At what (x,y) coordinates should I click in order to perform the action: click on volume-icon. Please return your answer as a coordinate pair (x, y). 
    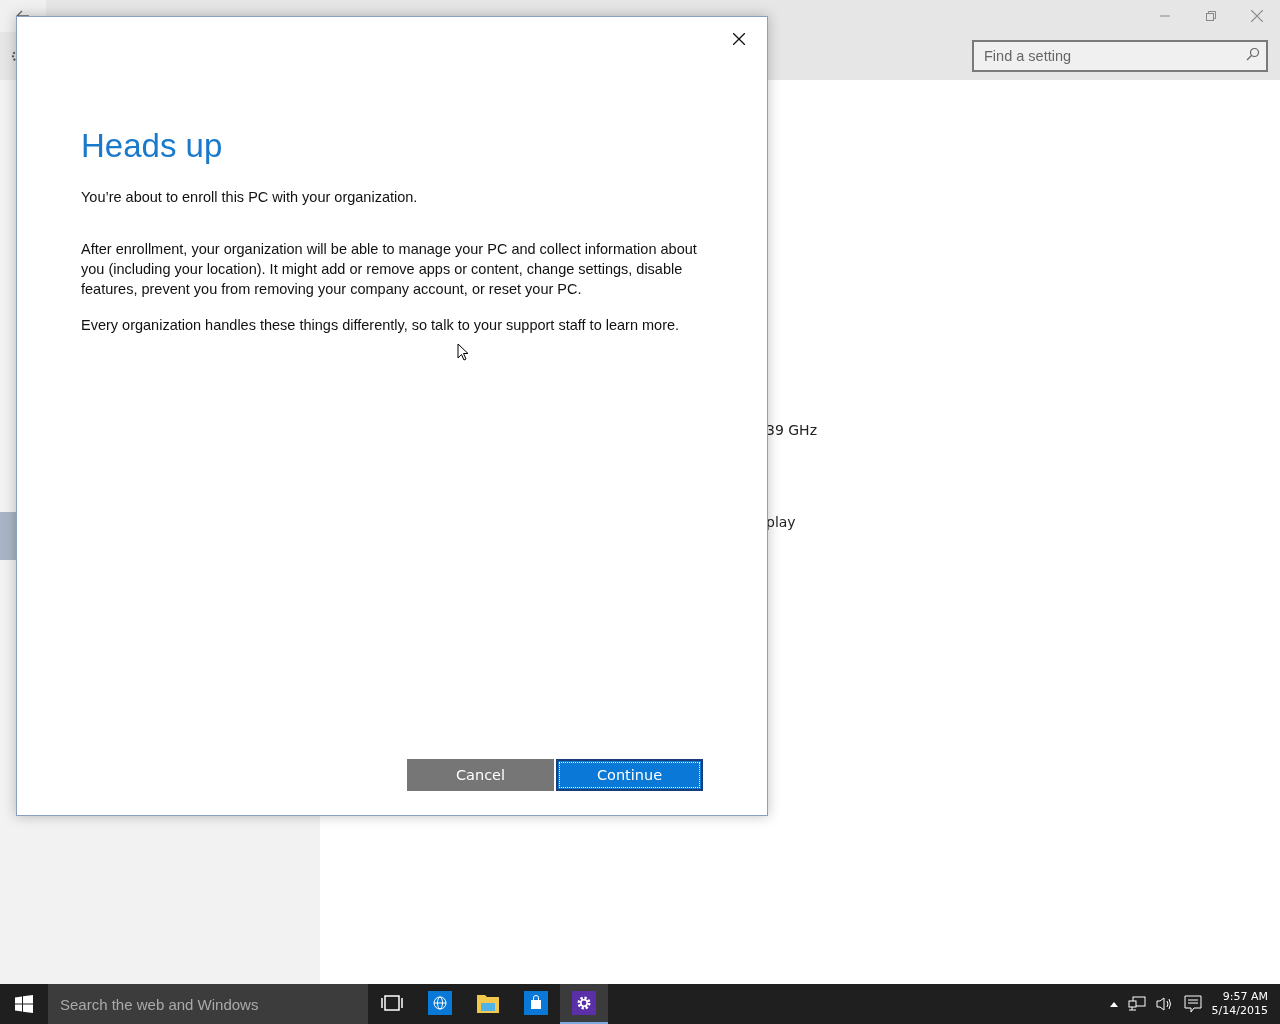
    Looking at the image, I should click on (1164, 1004).